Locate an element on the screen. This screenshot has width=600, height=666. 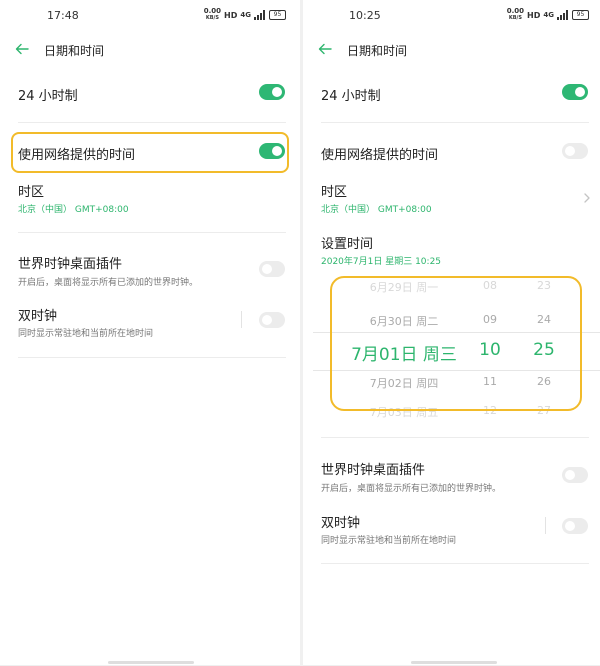
status-time: 10:25 is located at coordinates (365, 15).